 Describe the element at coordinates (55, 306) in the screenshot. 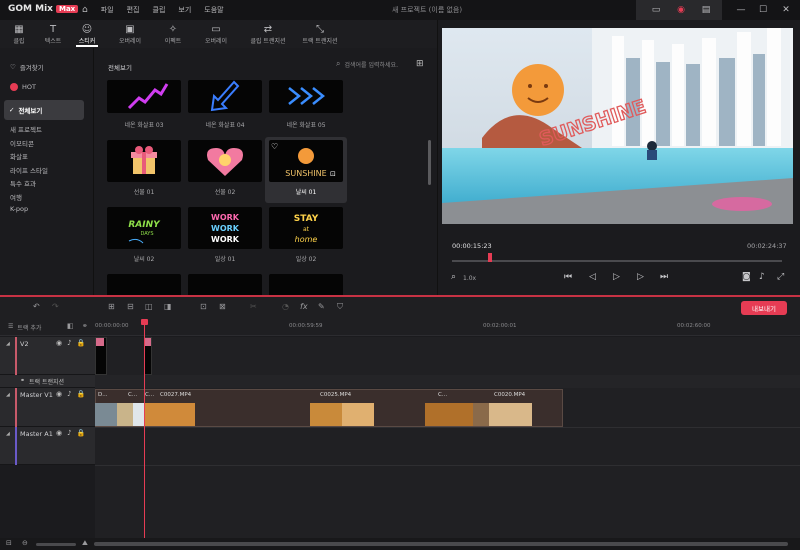

I see `redo-icon: ↷` at that location.